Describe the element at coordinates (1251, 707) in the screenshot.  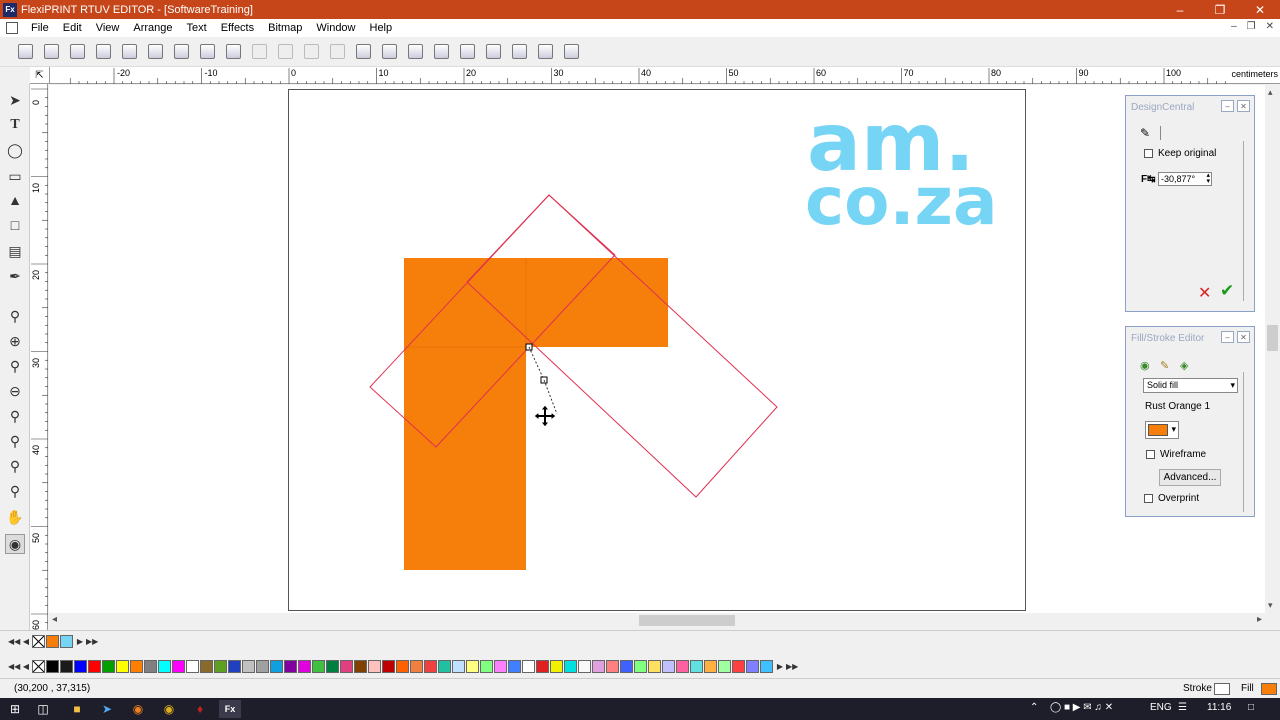
I see `notifications-icon: □` at that location.